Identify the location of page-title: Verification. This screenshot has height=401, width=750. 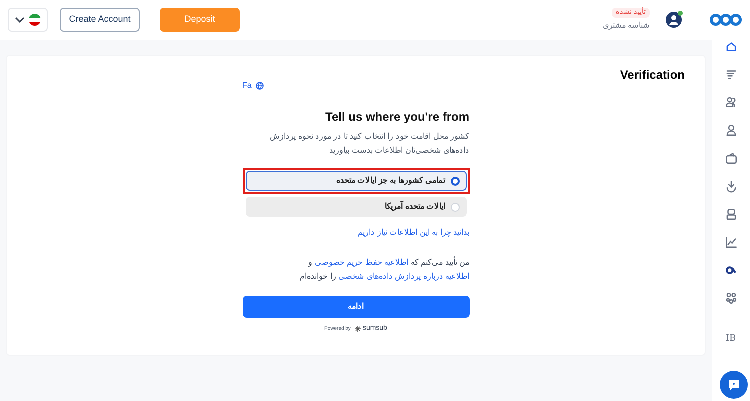
(652, 75).